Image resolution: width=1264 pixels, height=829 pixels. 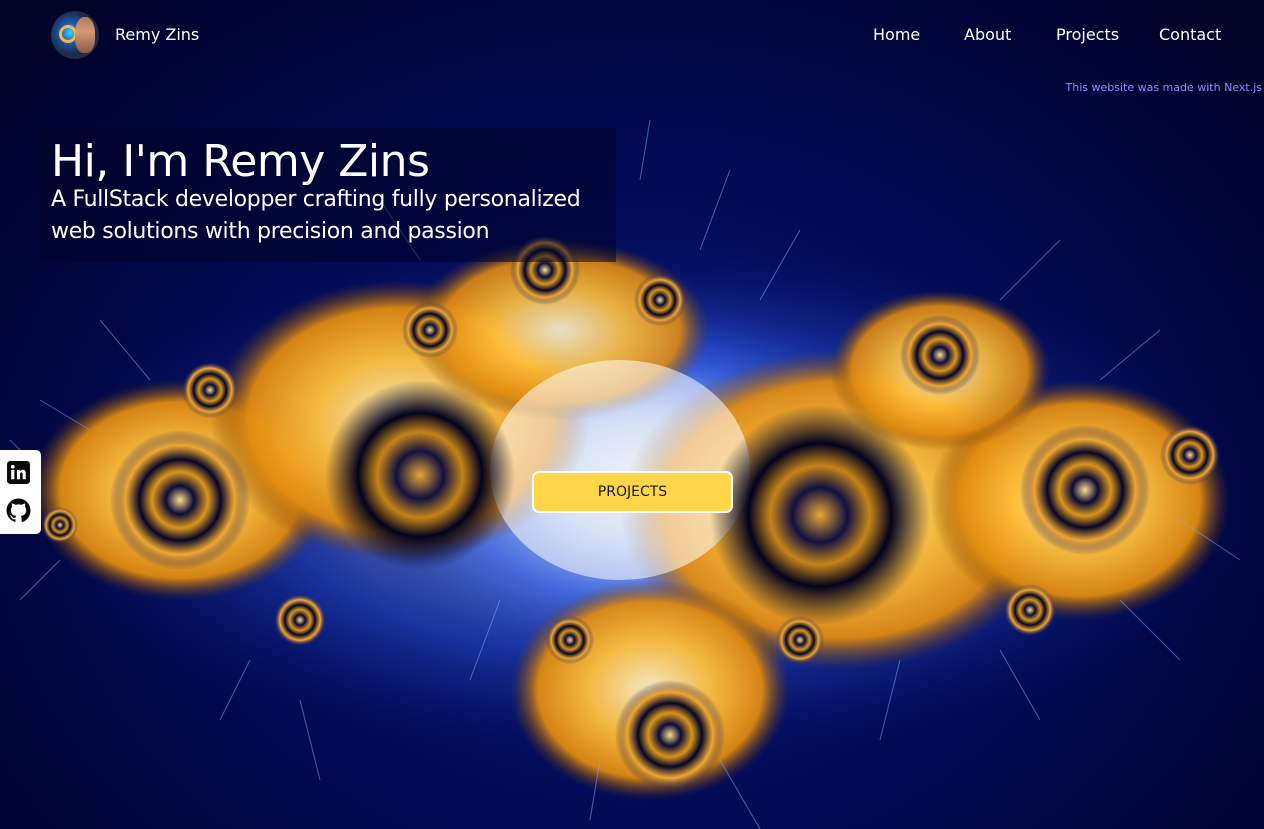 What do you see at coordinates (1164, 87) in the screenshot?
I see `made-with-notice: This website was made with Next.js` at bounding box center [1164, 87].